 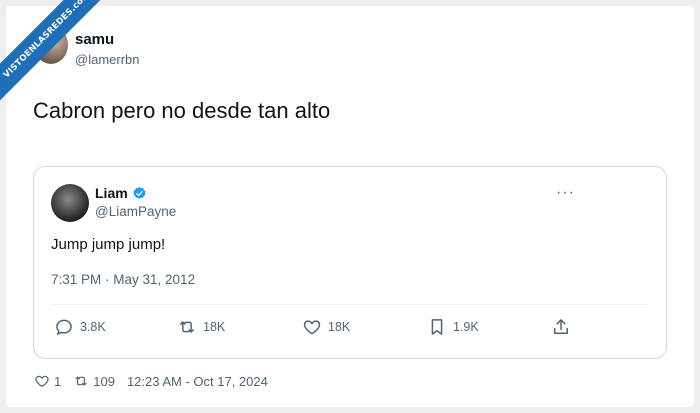 I want to click on footer-like: 1, so click(x=47, y=381).